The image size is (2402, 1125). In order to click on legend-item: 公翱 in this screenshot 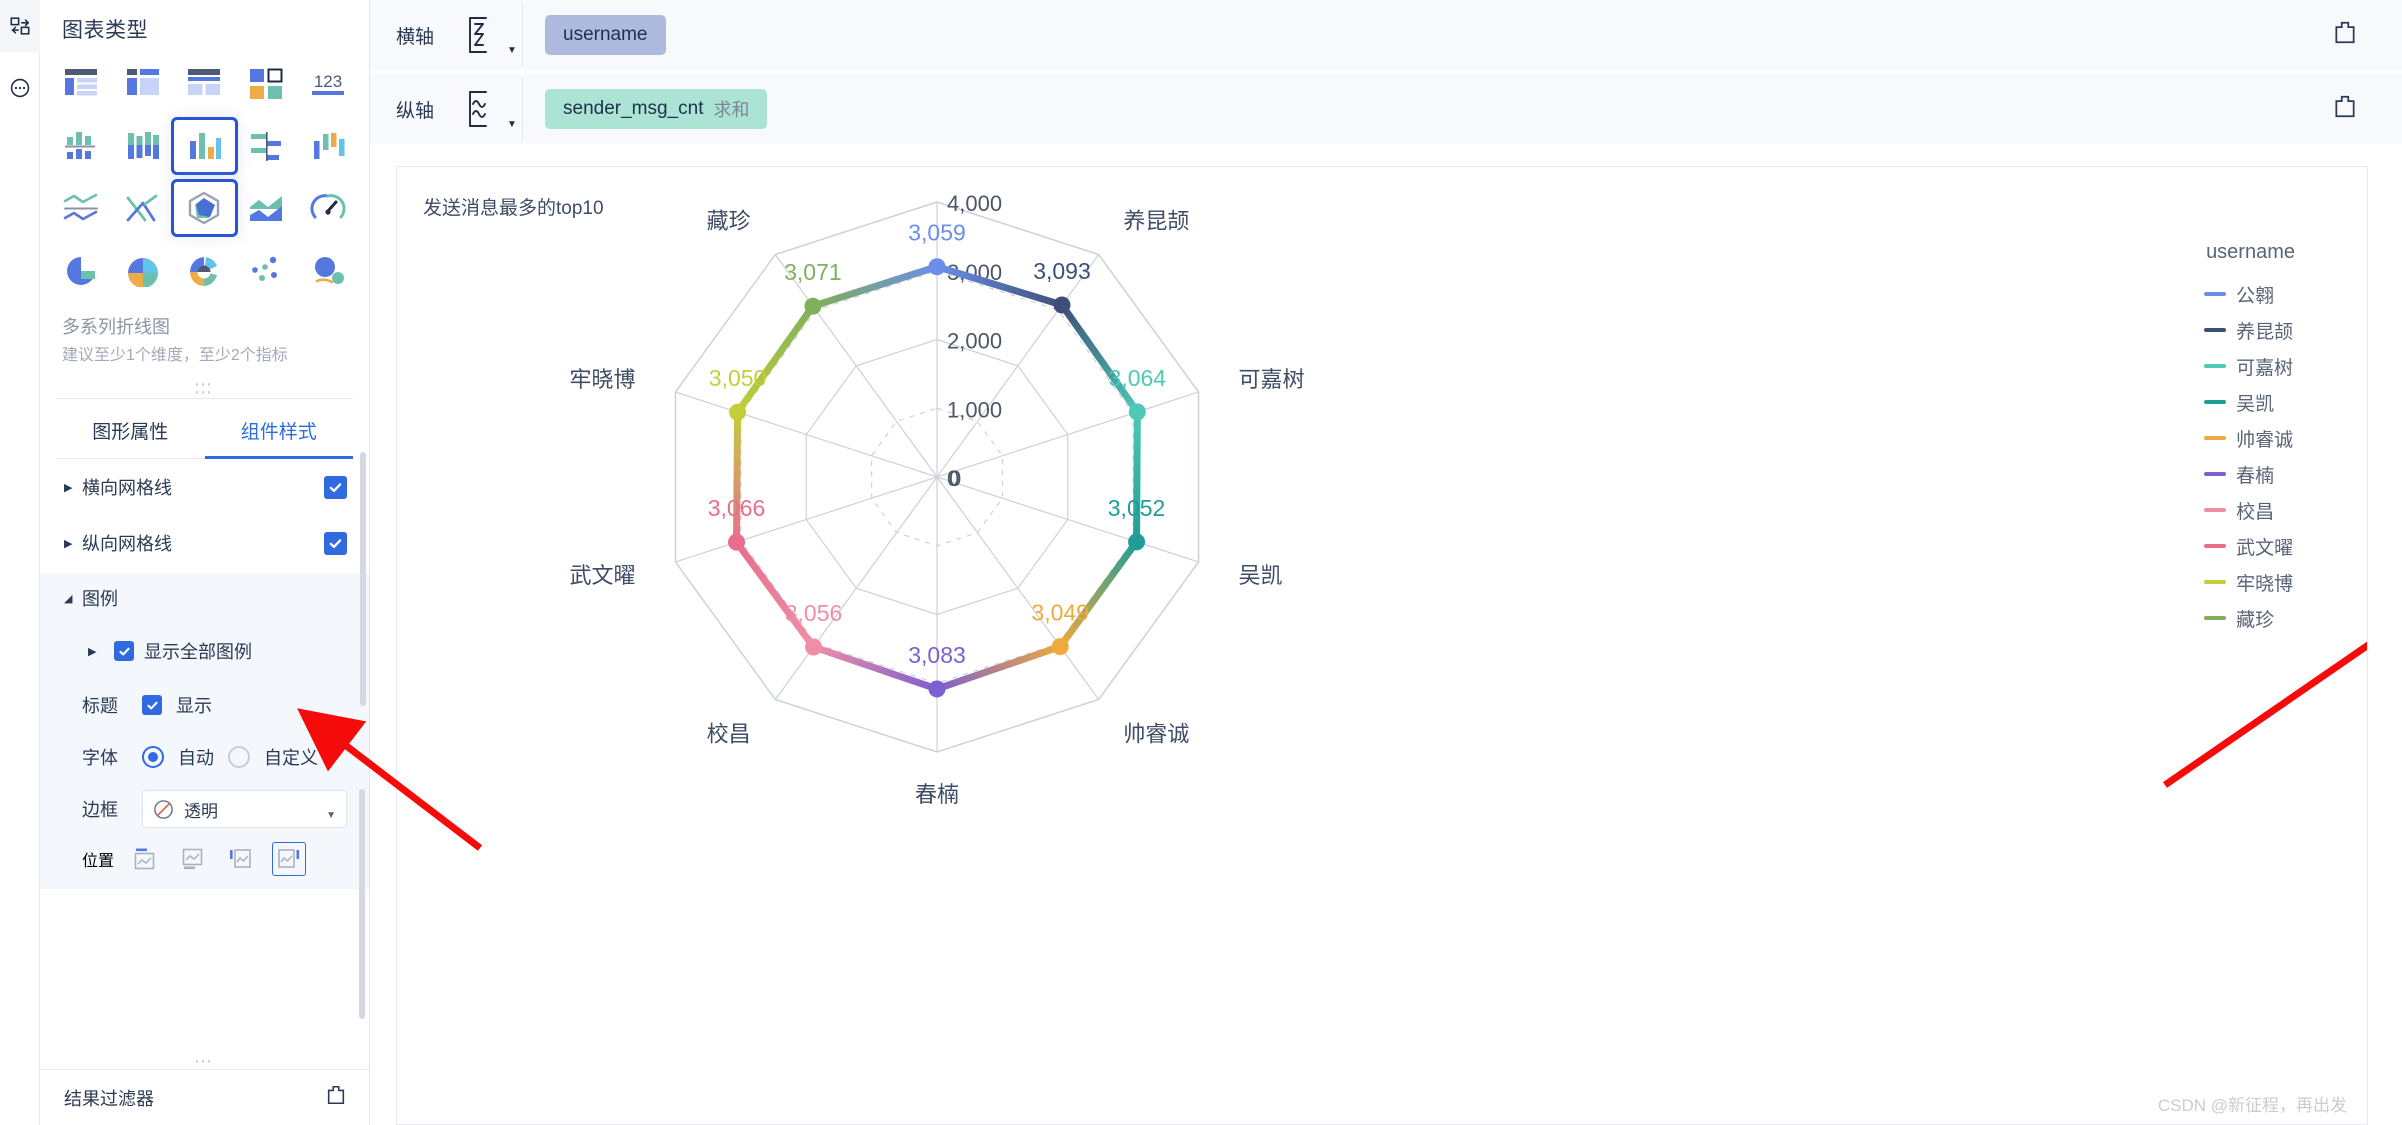, I will do `click(2249, 294)`.